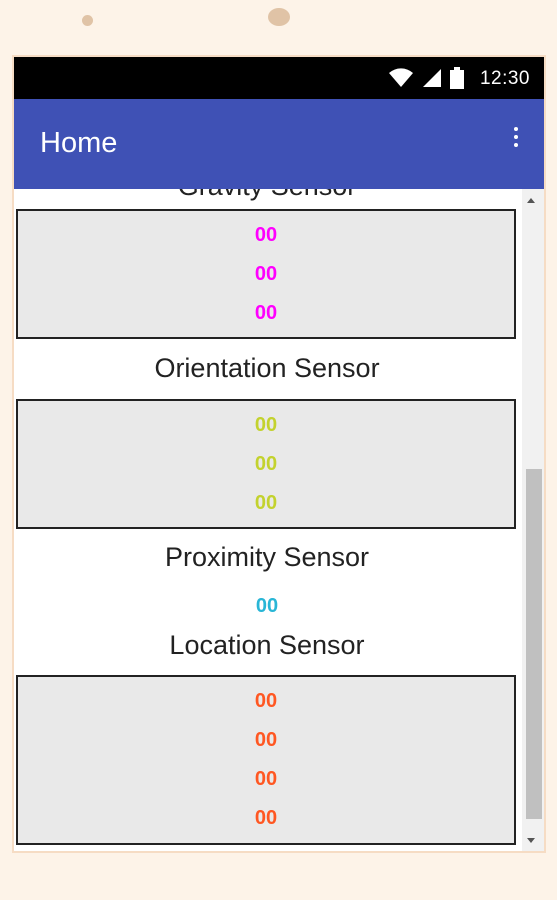 Image resolution: width=557 pixels, height=900 pixels. I want to click on status-icons, so click(426, 80).